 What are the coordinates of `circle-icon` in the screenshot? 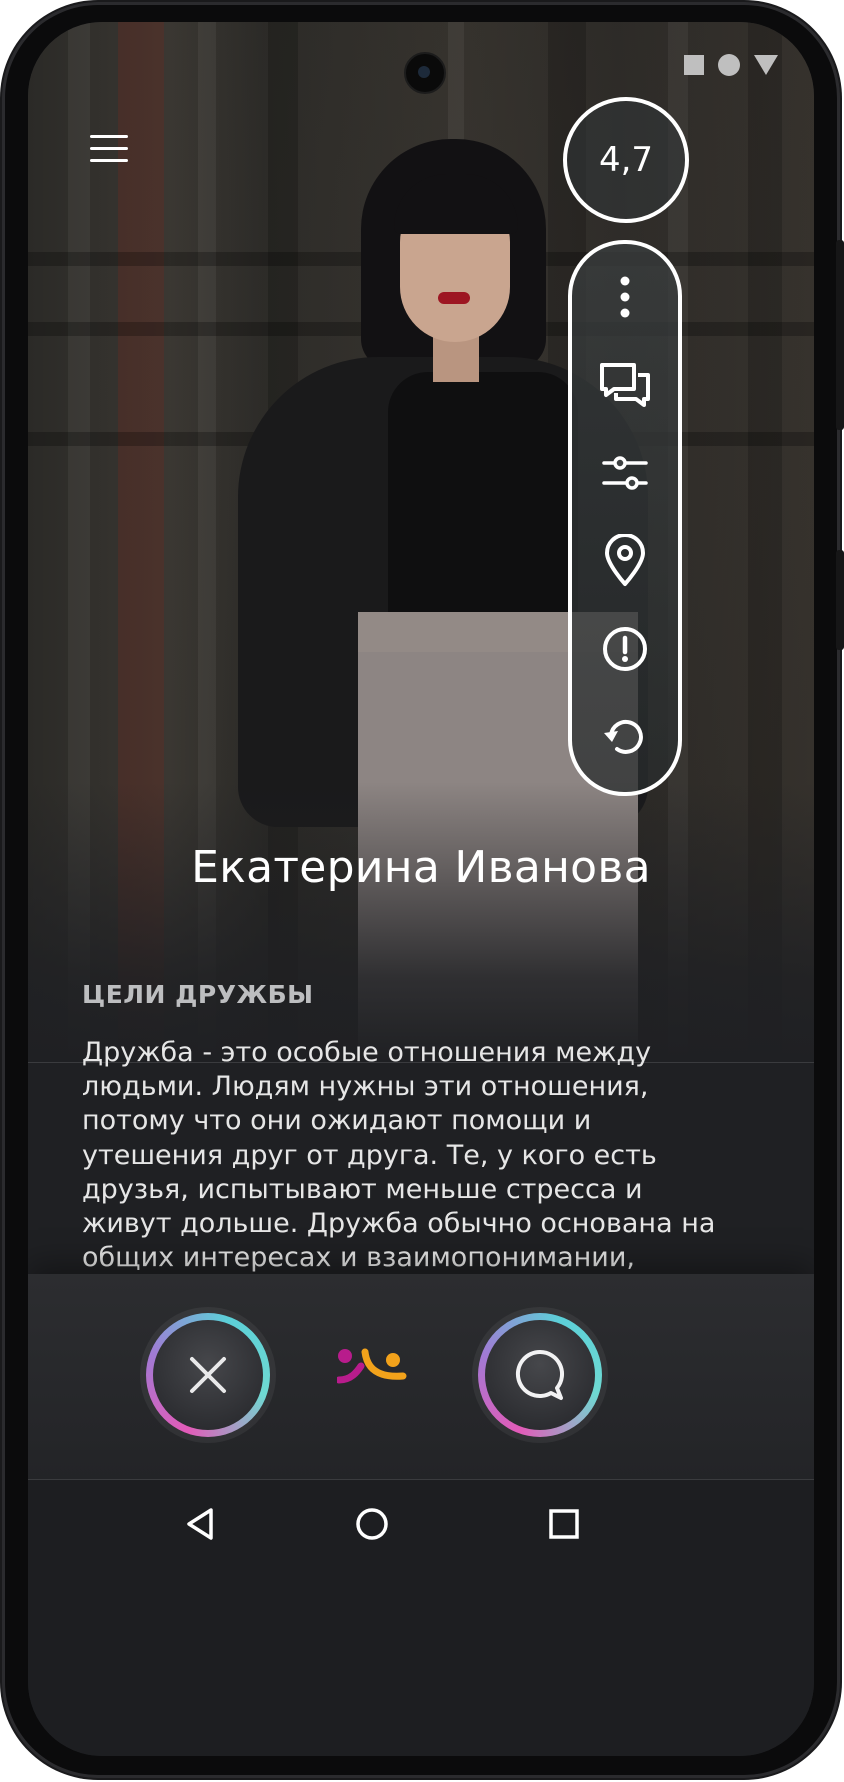 It's located at (729, 65).